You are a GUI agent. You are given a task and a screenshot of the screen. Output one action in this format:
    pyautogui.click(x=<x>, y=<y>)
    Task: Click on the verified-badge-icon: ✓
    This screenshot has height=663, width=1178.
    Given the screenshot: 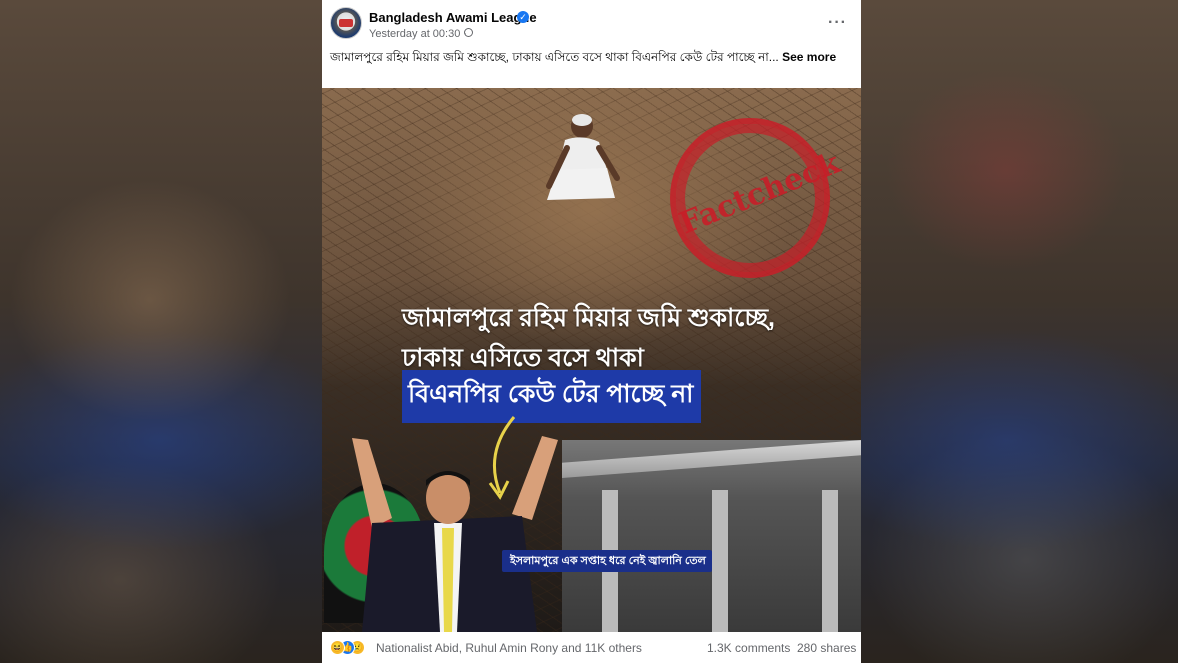 What is the action you would take?
    pyautogui.click(x=523, y=17)
    